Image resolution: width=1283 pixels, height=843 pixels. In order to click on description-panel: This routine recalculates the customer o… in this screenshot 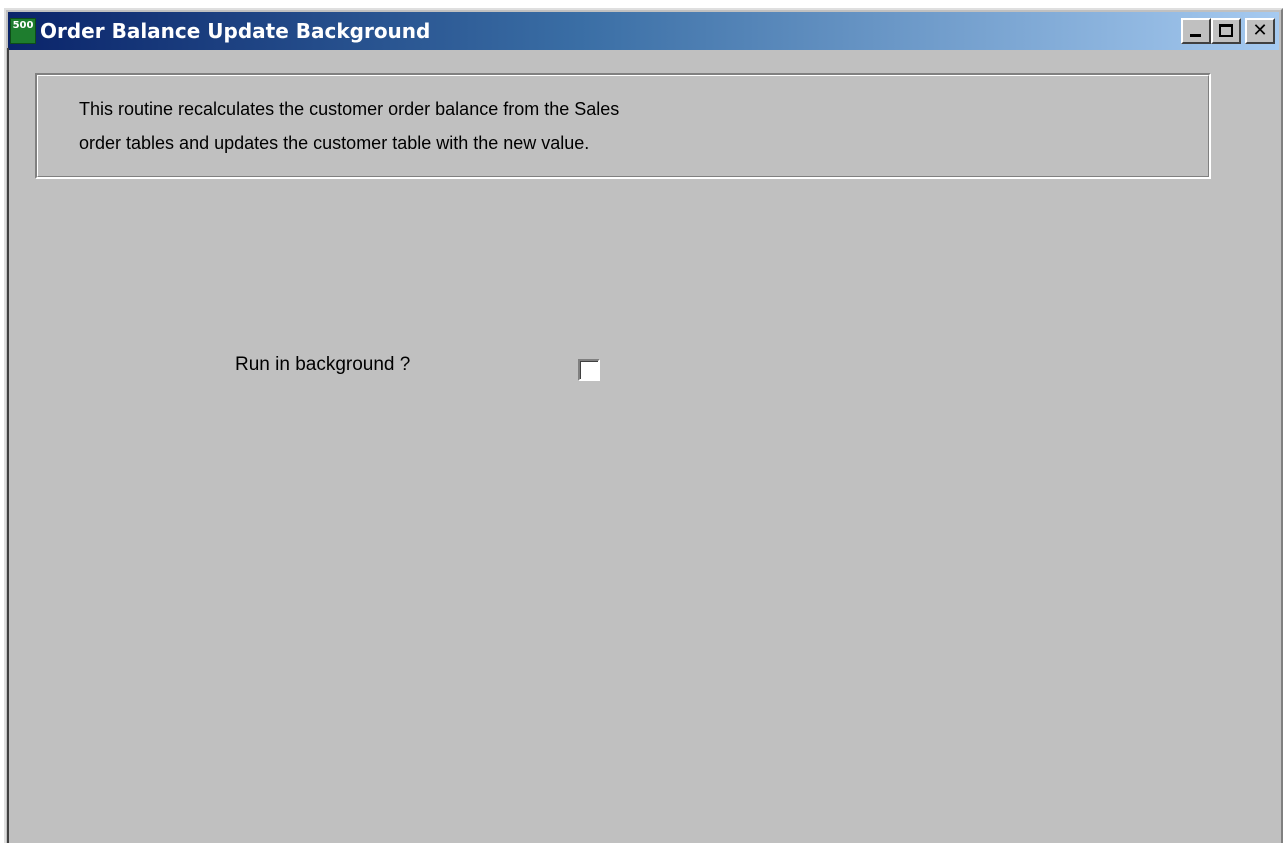, I will do `click(623, 126)`.